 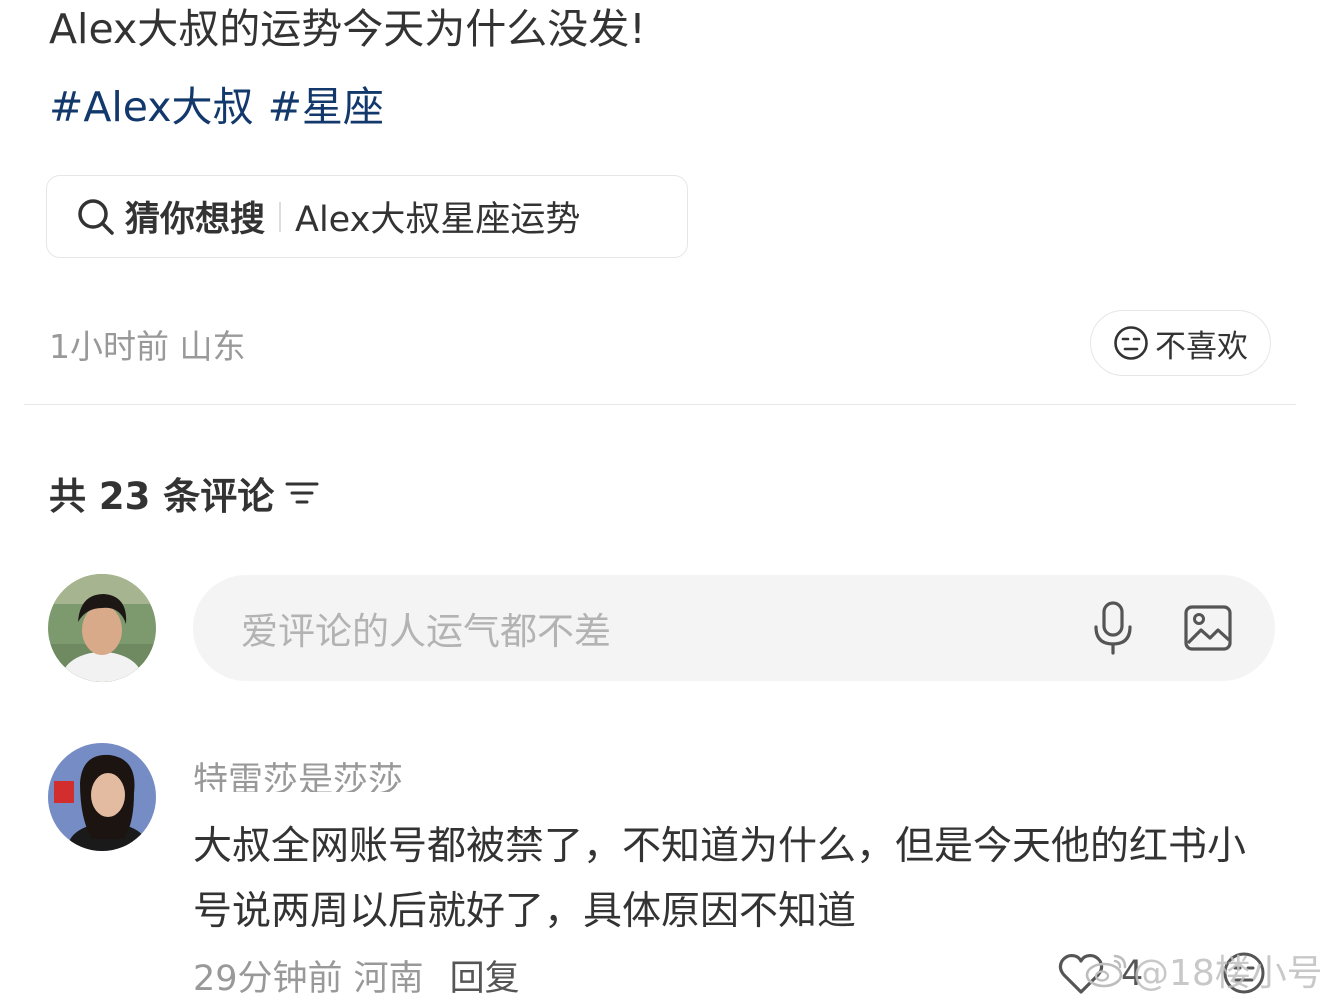 I want to click on reply-button: 回复, so click(x=485, y=978).